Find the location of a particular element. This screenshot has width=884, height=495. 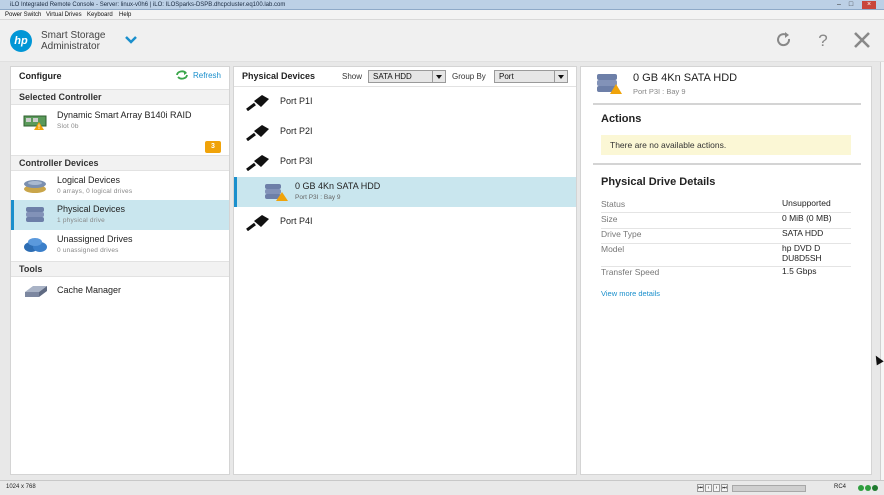

app-title: Smart Storage Administrator is located at coordinates (73, 41).